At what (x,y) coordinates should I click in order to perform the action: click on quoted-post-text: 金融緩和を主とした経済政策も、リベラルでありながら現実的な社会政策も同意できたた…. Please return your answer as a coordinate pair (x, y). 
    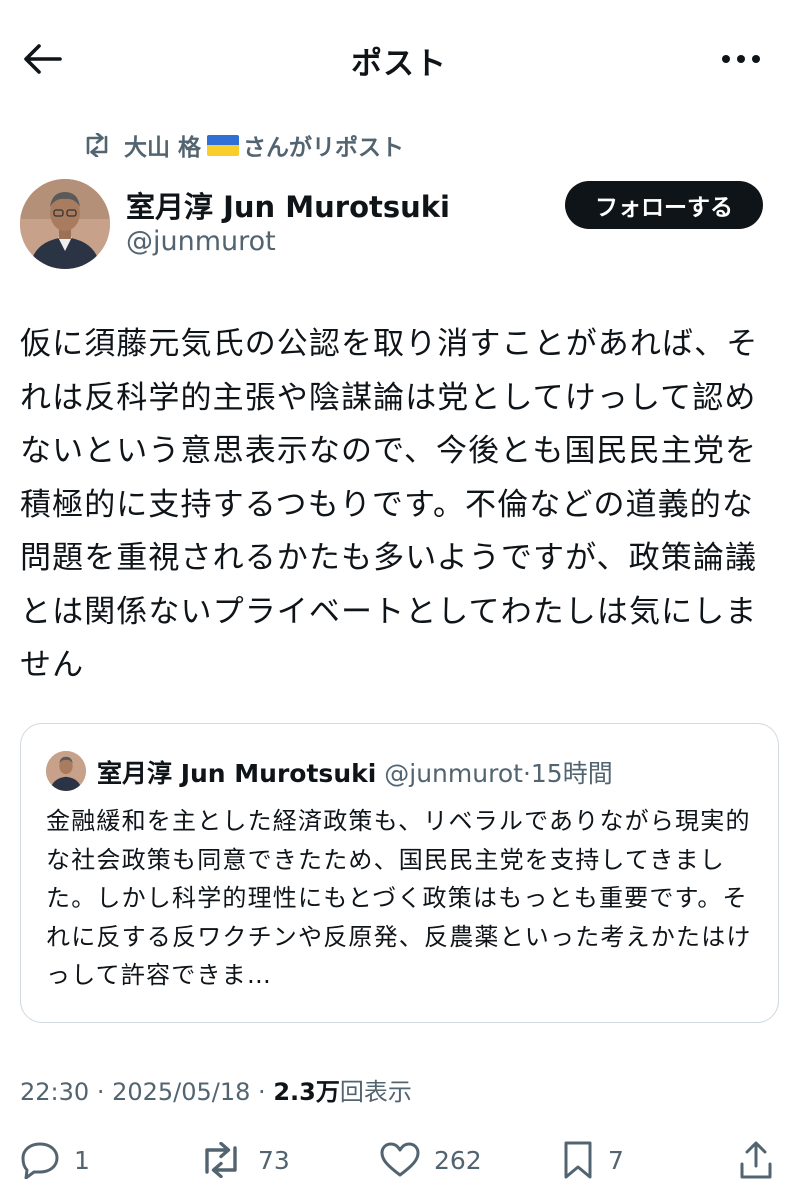
    Looking at the image, I should click on (399, 898).